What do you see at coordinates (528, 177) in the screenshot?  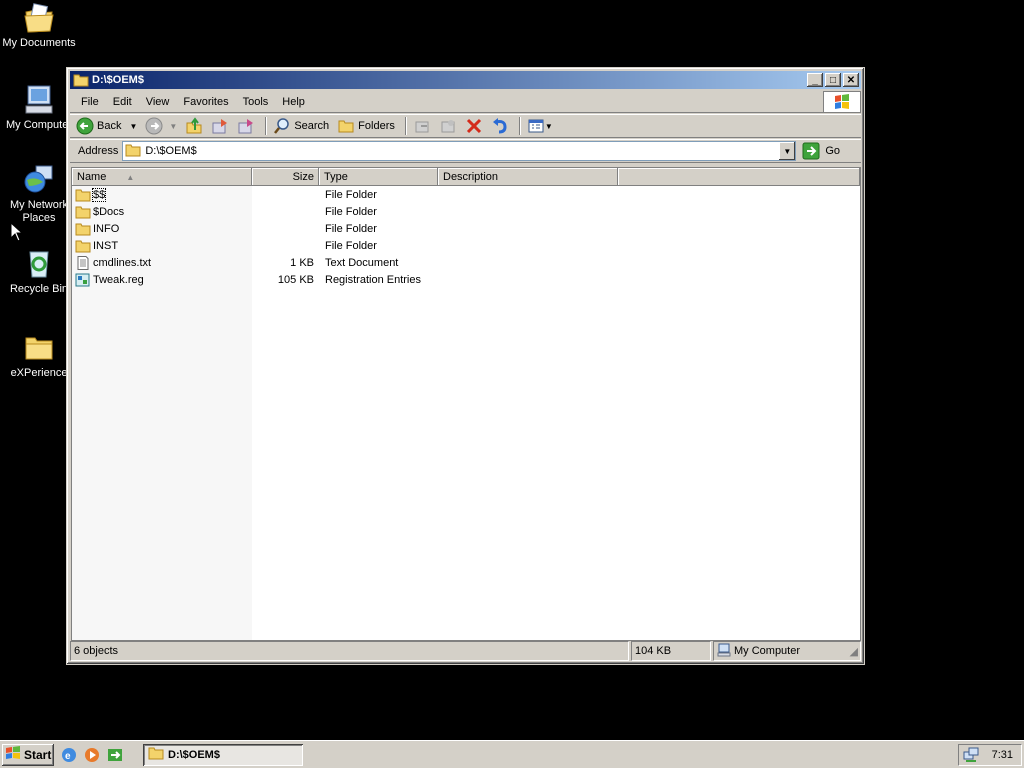 I see `column-header-description: Description` at bounding box center [528, 177].